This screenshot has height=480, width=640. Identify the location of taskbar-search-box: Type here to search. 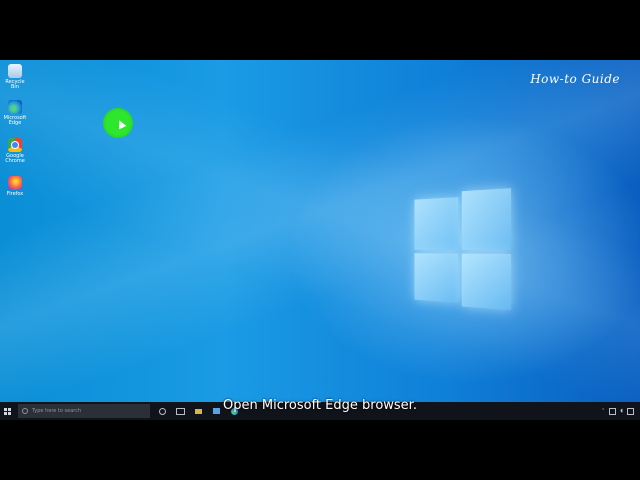
(84, 411).